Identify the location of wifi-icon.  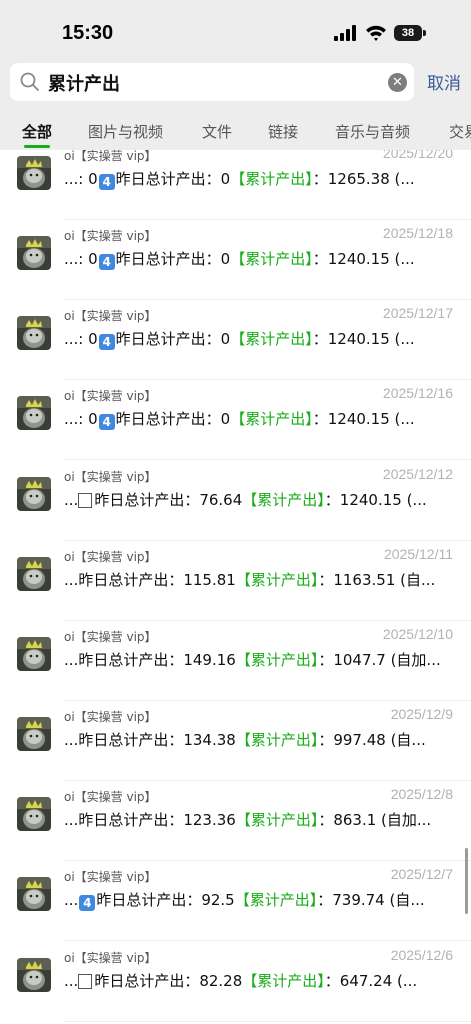
(376, 33).